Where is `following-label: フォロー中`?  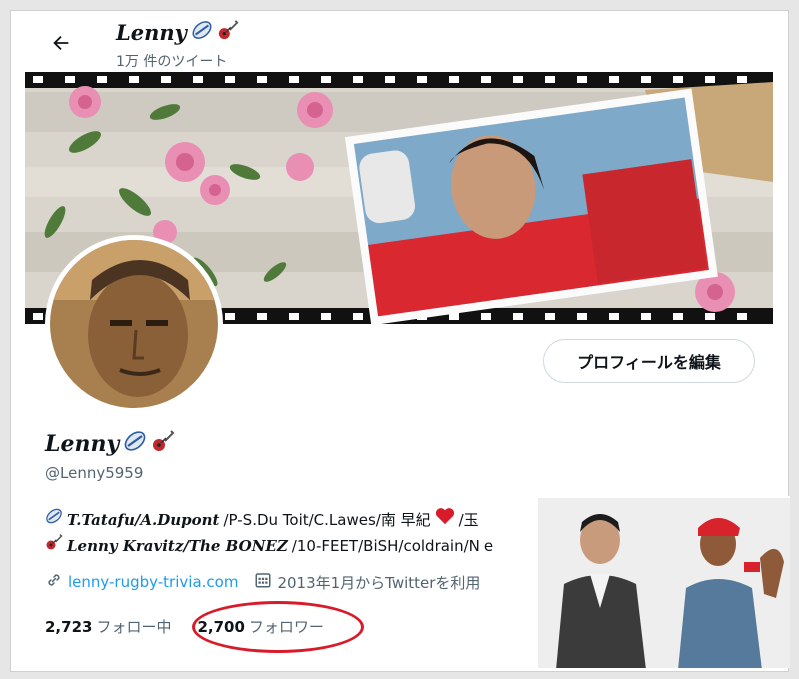
following-label: フォロー中 is located at coordinates (134, 627).